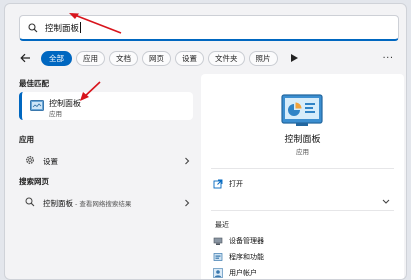 This screenshot has height=280, width=411. Describe the element at coordinates (243, 273) in the screenshot. I see `recent-item-label: 用户帐户` at that location.